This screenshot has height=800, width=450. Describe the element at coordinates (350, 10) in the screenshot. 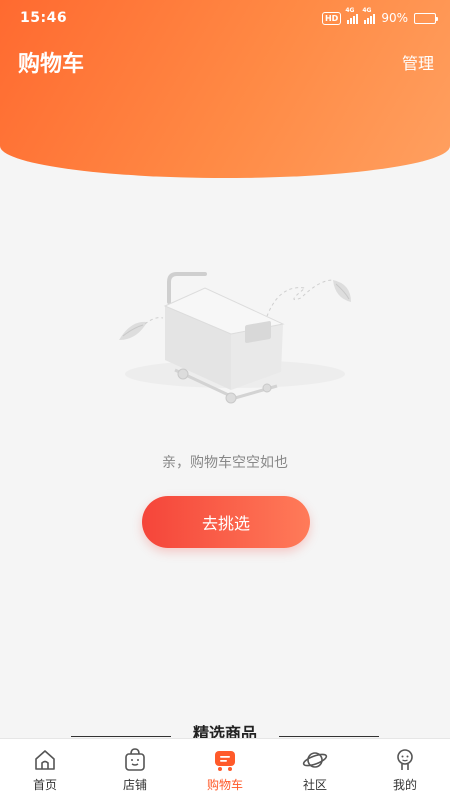

I see `network-type-1: 4G` at that location.